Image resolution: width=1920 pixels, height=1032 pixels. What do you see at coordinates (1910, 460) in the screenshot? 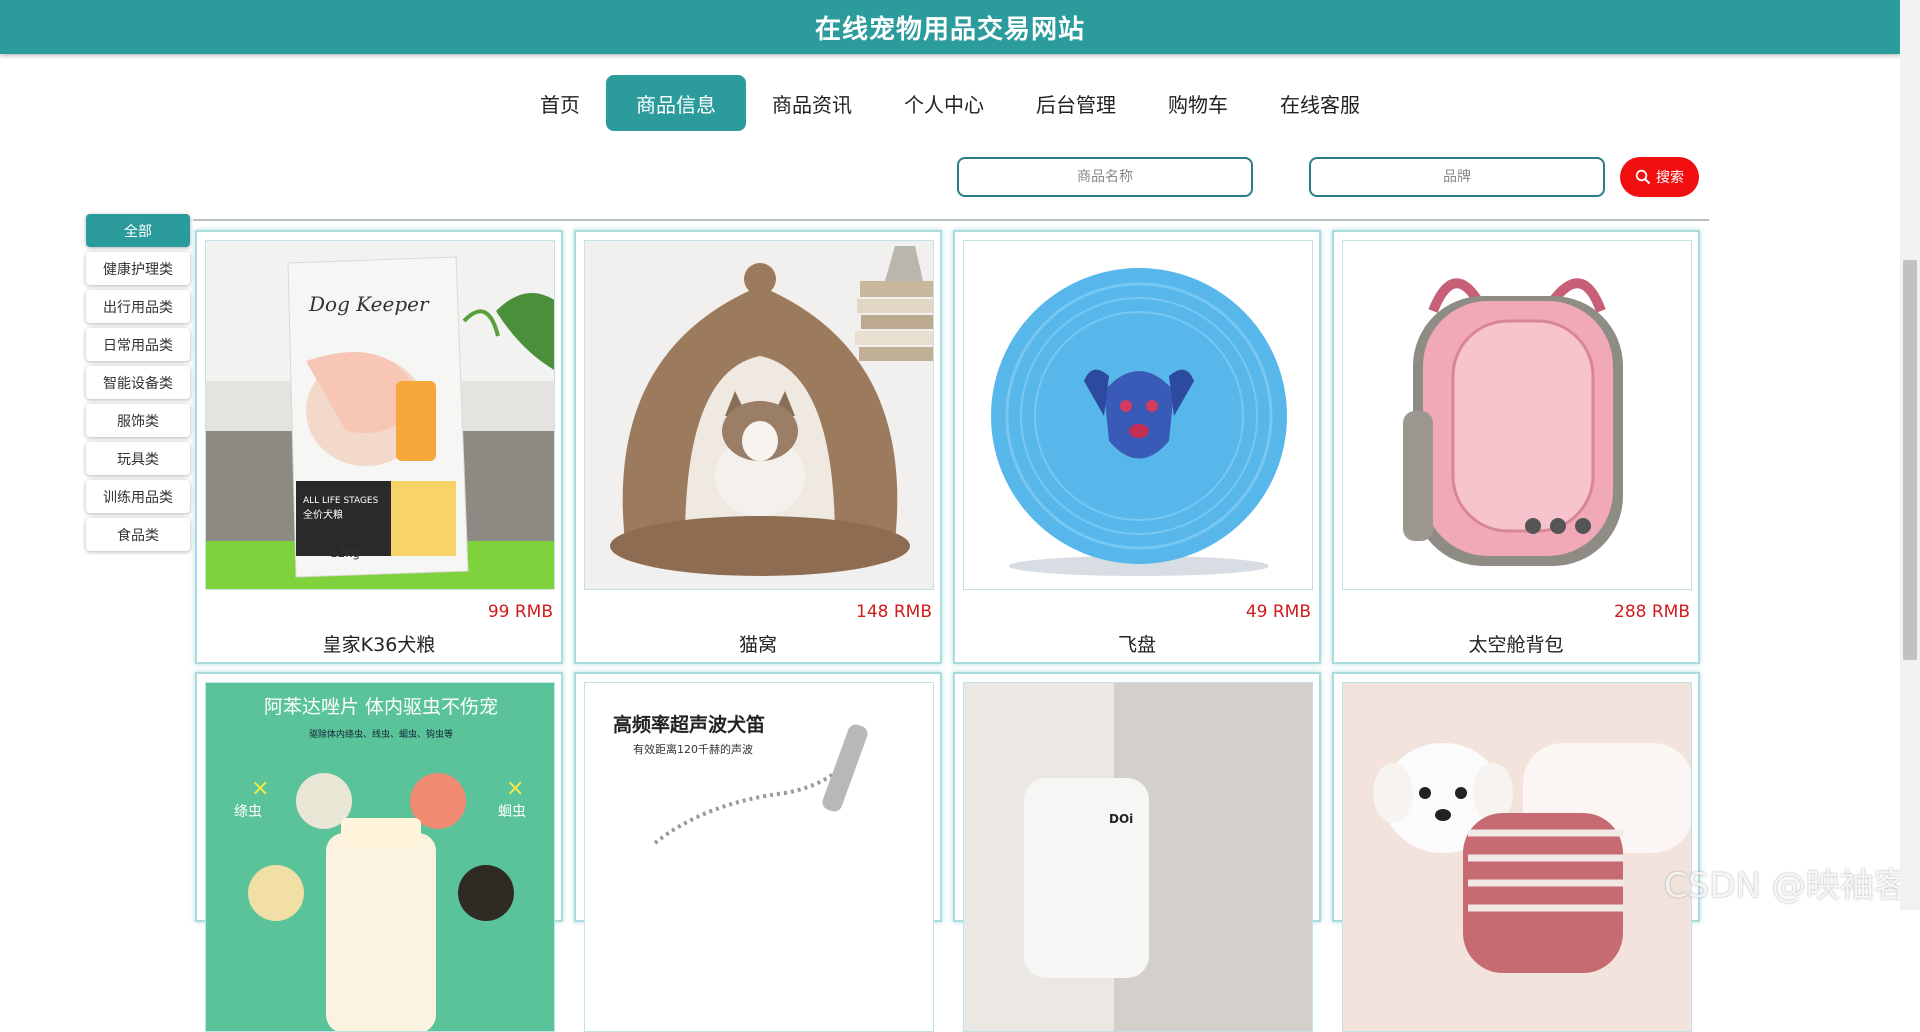
I see `scrollbar-thumb` at bounding box center [1910, 460].